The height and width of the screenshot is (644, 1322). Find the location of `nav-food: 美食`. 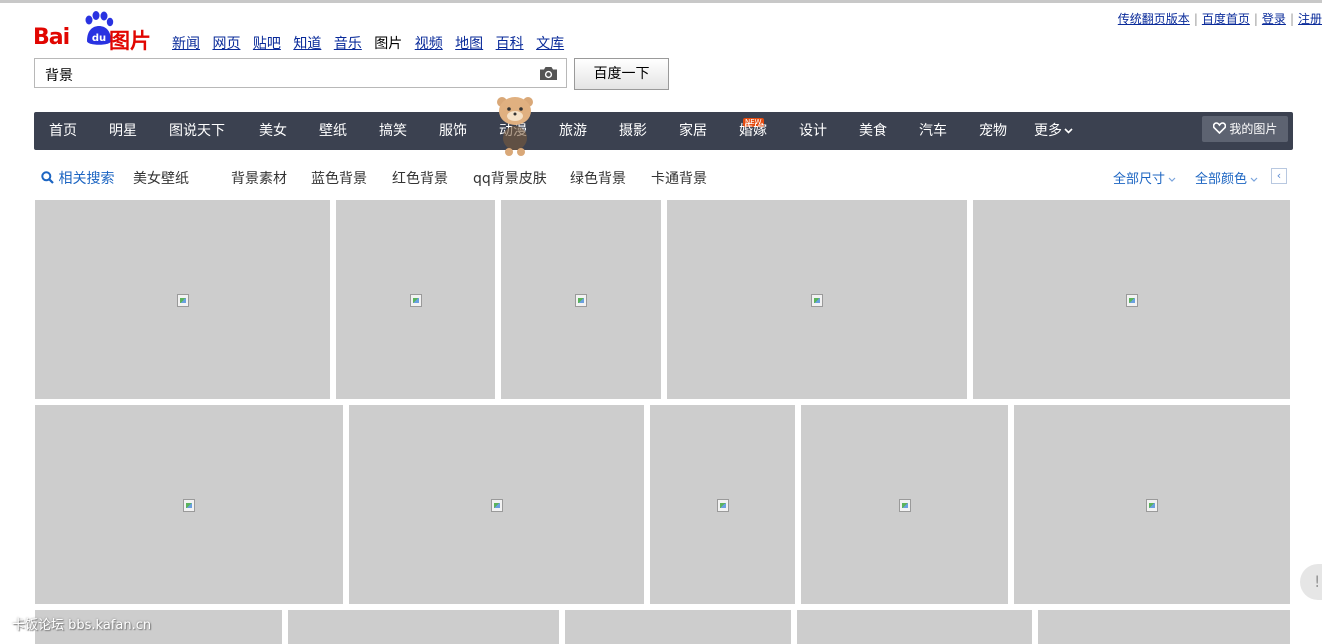

nav-food: 美食 is located at coordinates (873, 131).